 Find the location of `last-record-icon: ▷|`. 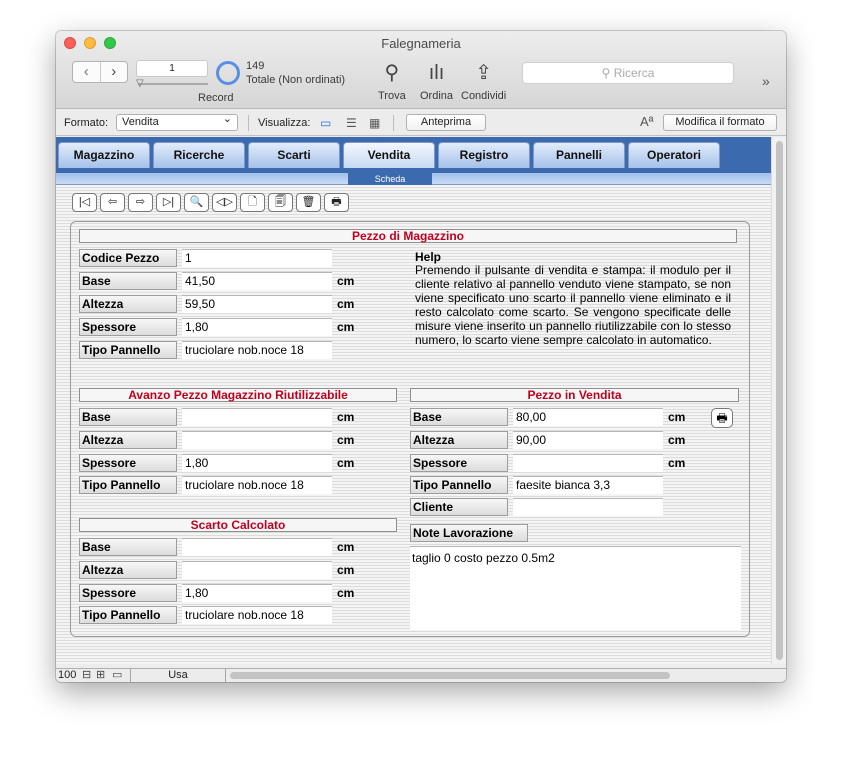

last-record-icon: ▷| is located at coordinates (168, 202).